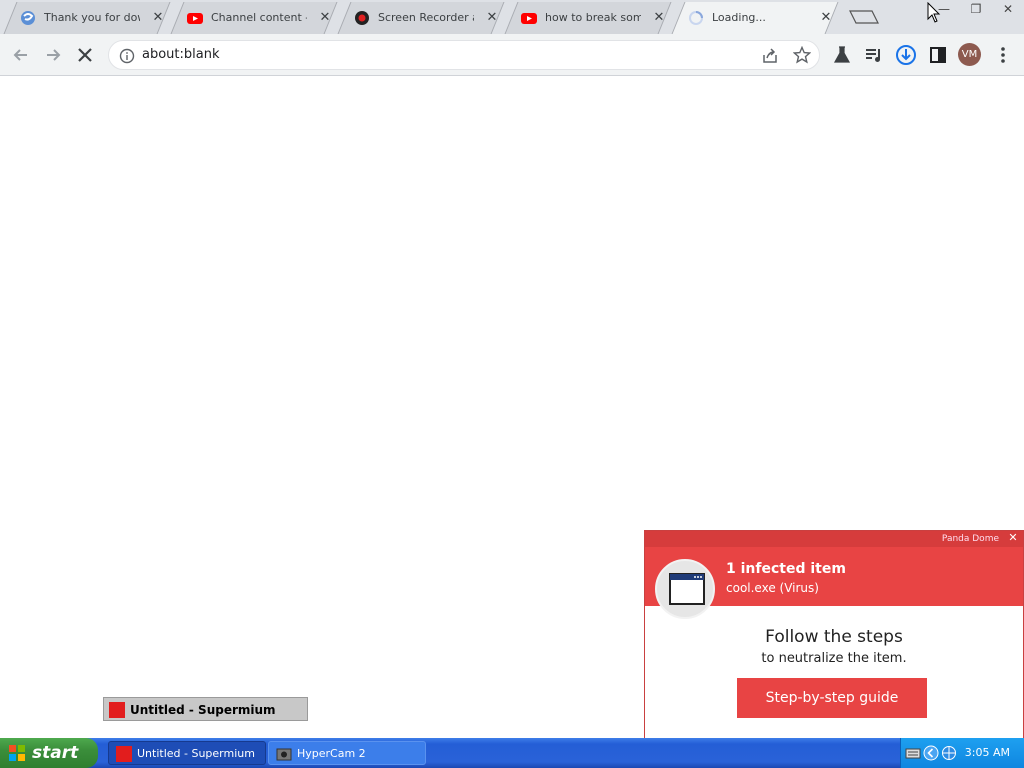  I want to click on close-window-icon: ✕, so click(1008, 9).